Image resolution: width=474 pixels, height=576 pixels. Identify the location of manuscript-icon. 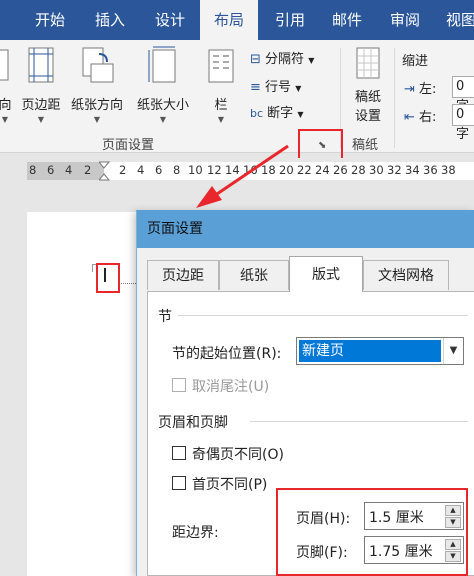
(368, 63).